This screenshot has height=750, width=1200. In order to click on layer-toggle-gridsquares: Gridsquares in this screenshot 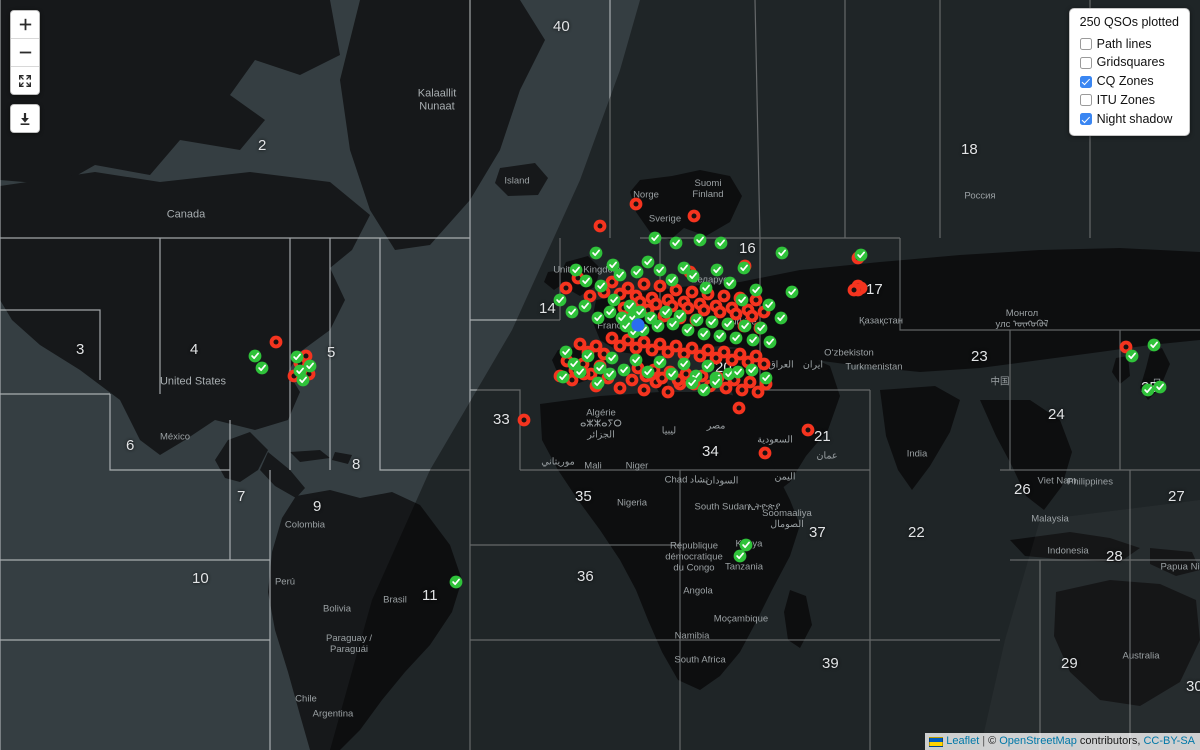, I will do `click(1129, 62)`.